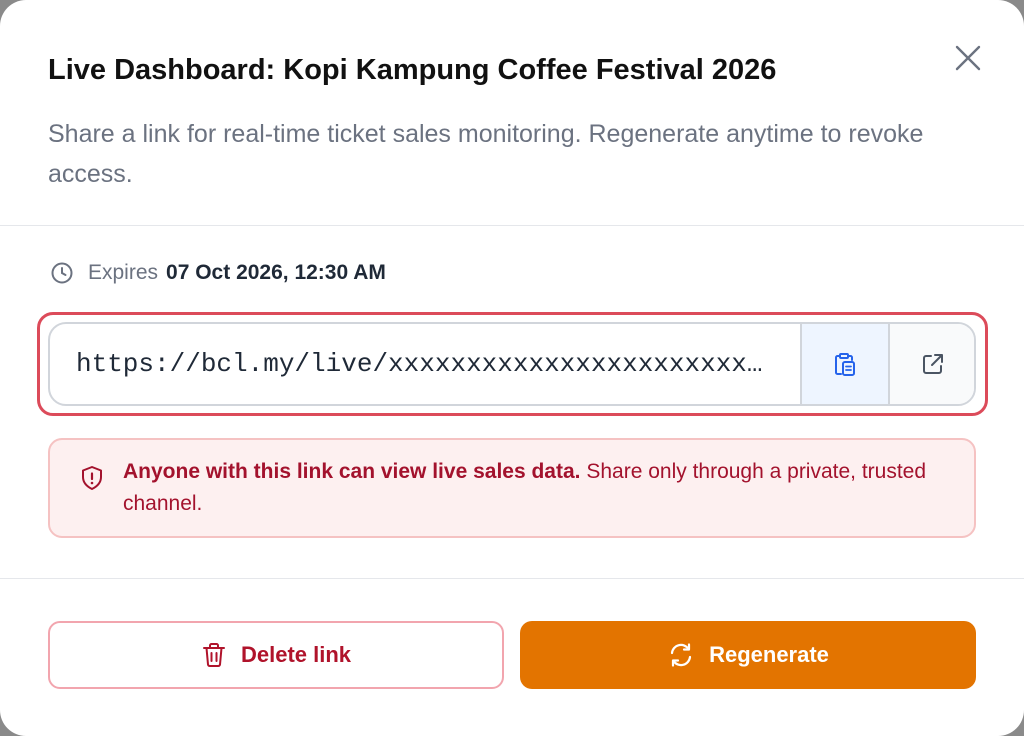  I want to click on expiry-label: Expires, so click(123, 272).